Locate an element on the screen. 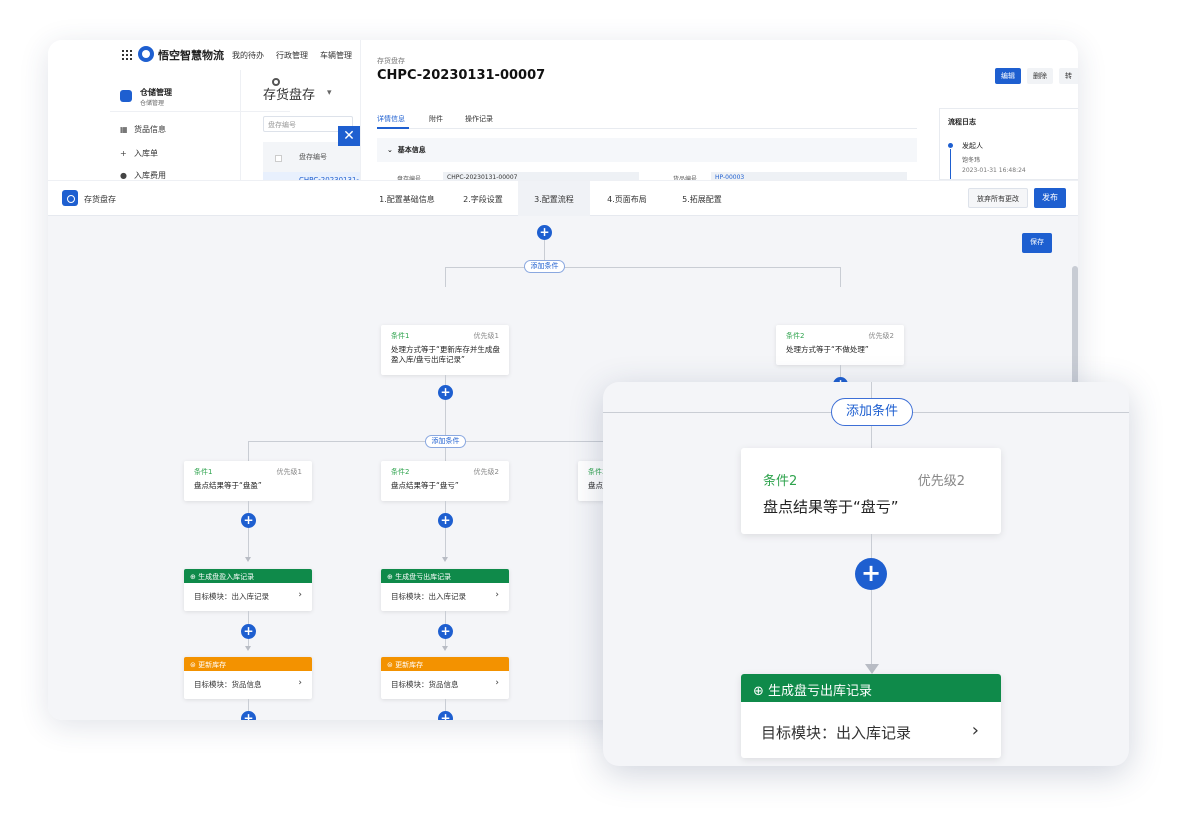  warehouse-icon is located at coordinates (126, 96).